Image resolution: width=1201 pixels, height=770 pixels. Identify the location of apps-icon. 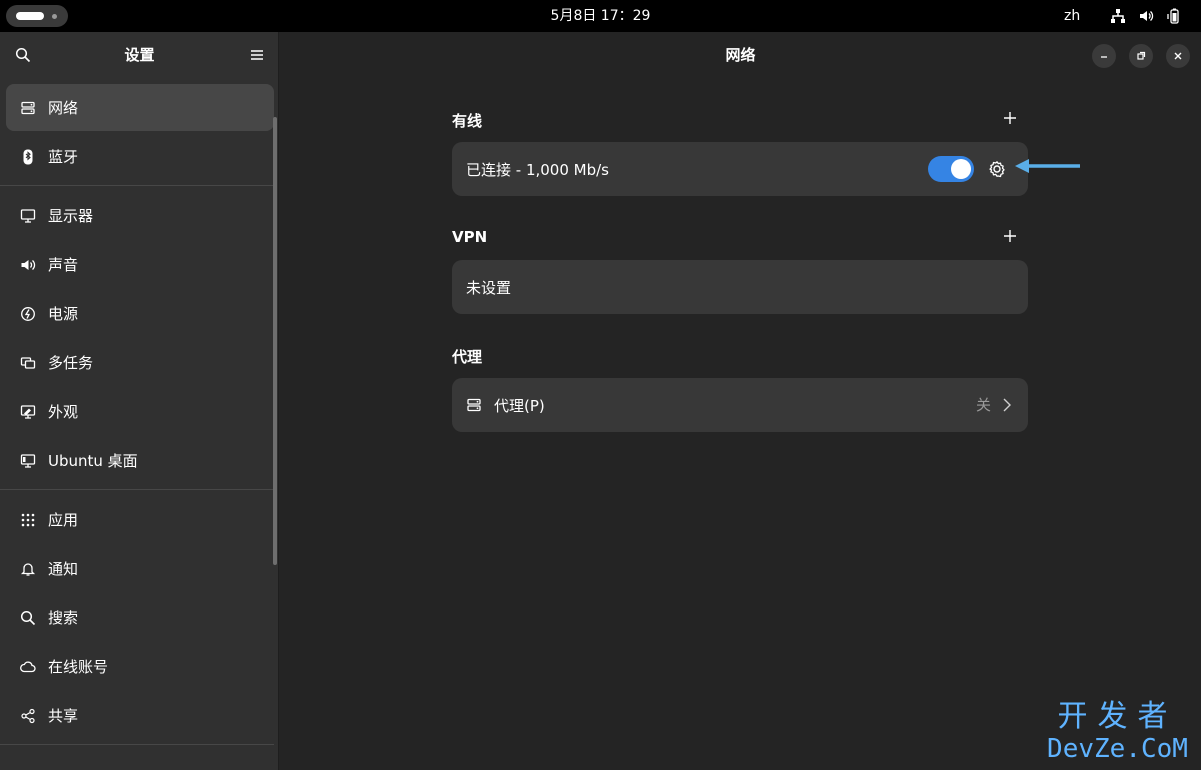
(28, 520).